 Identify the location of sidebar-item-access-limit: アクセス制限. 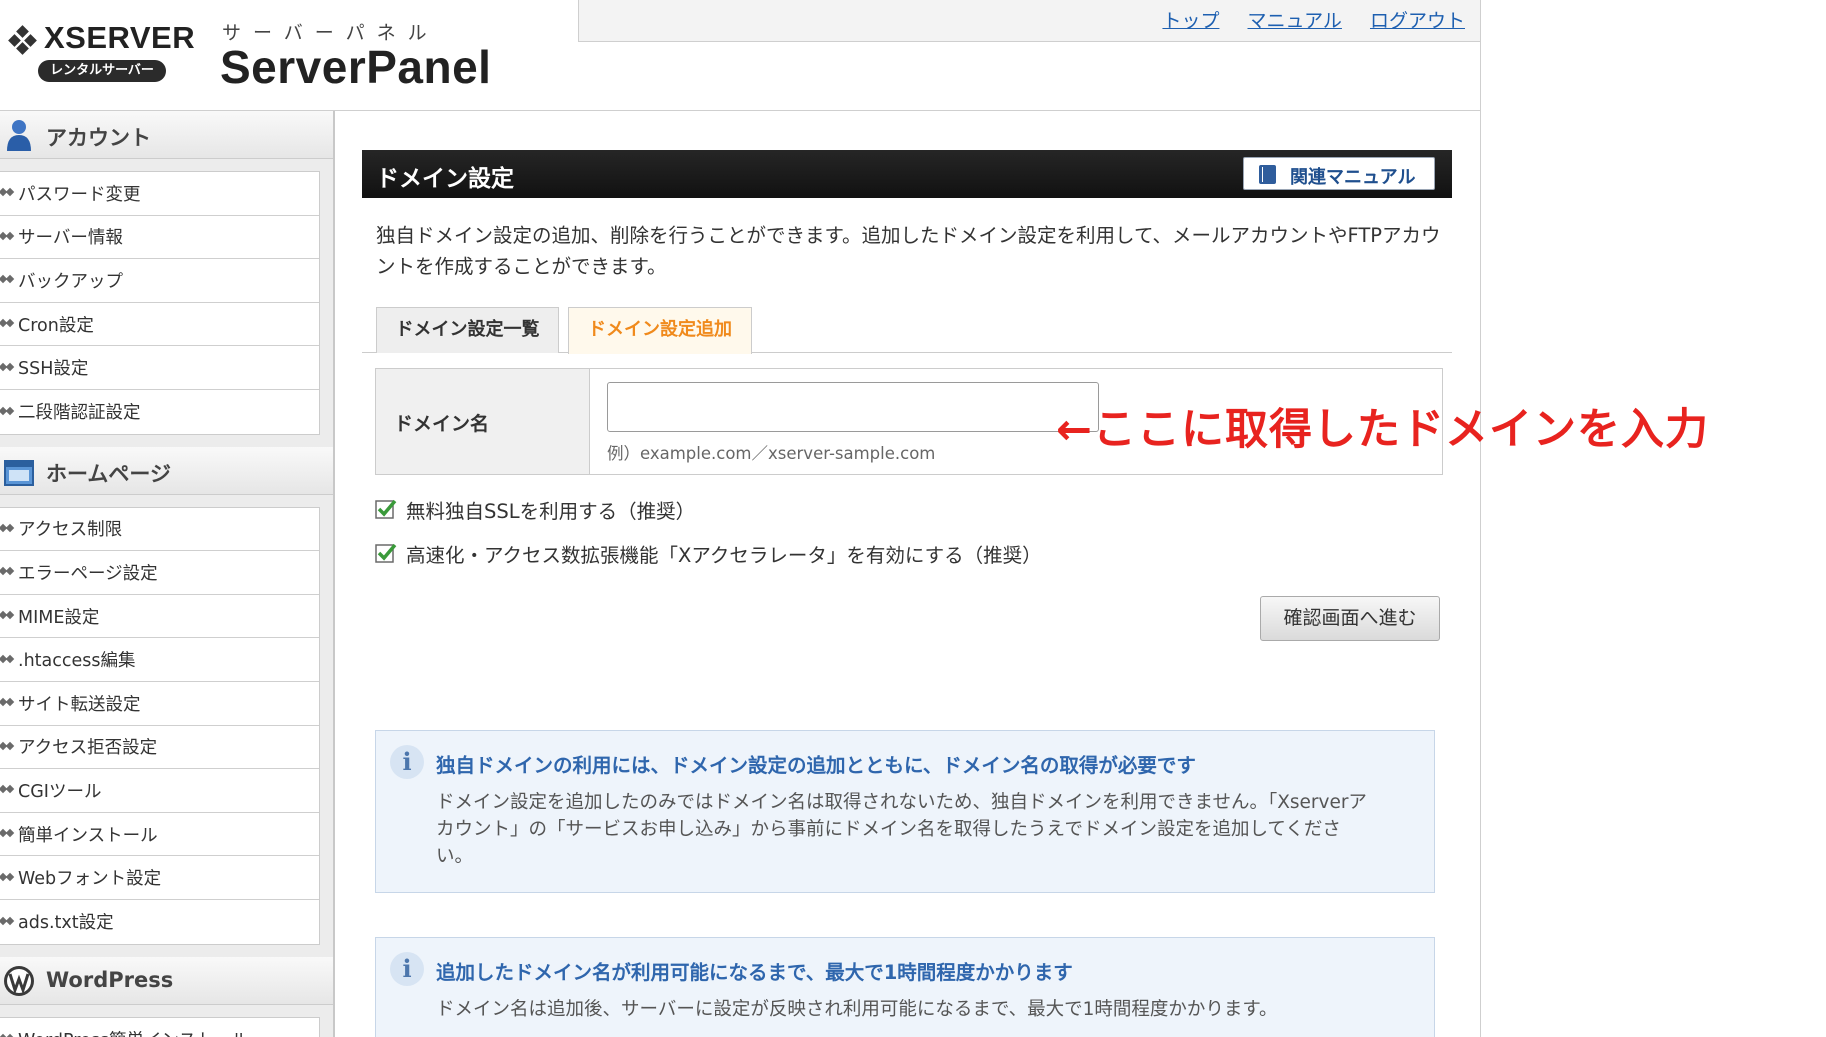
(159, 530).